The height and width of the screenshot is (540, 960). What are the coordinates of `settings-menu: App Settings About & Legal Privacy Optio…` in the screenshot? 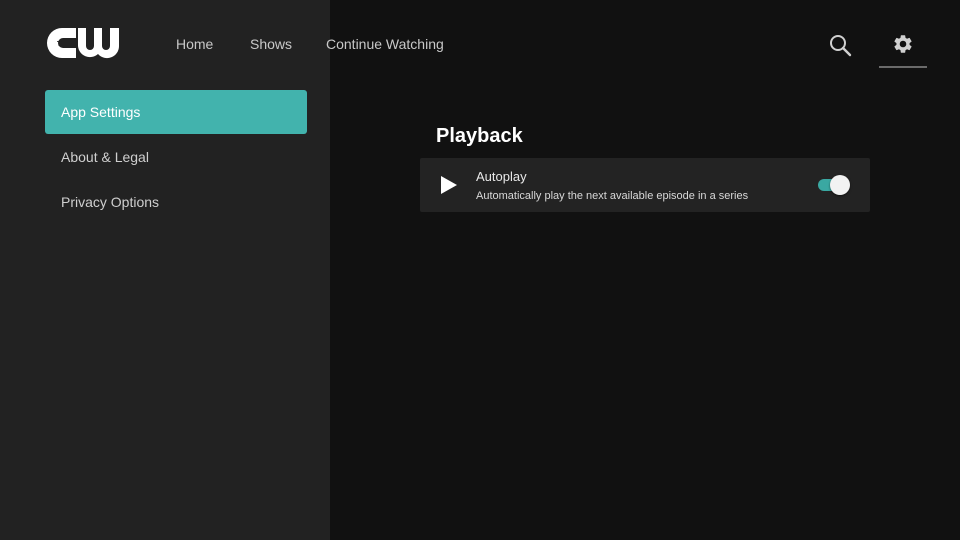 It's located at (176, 157).